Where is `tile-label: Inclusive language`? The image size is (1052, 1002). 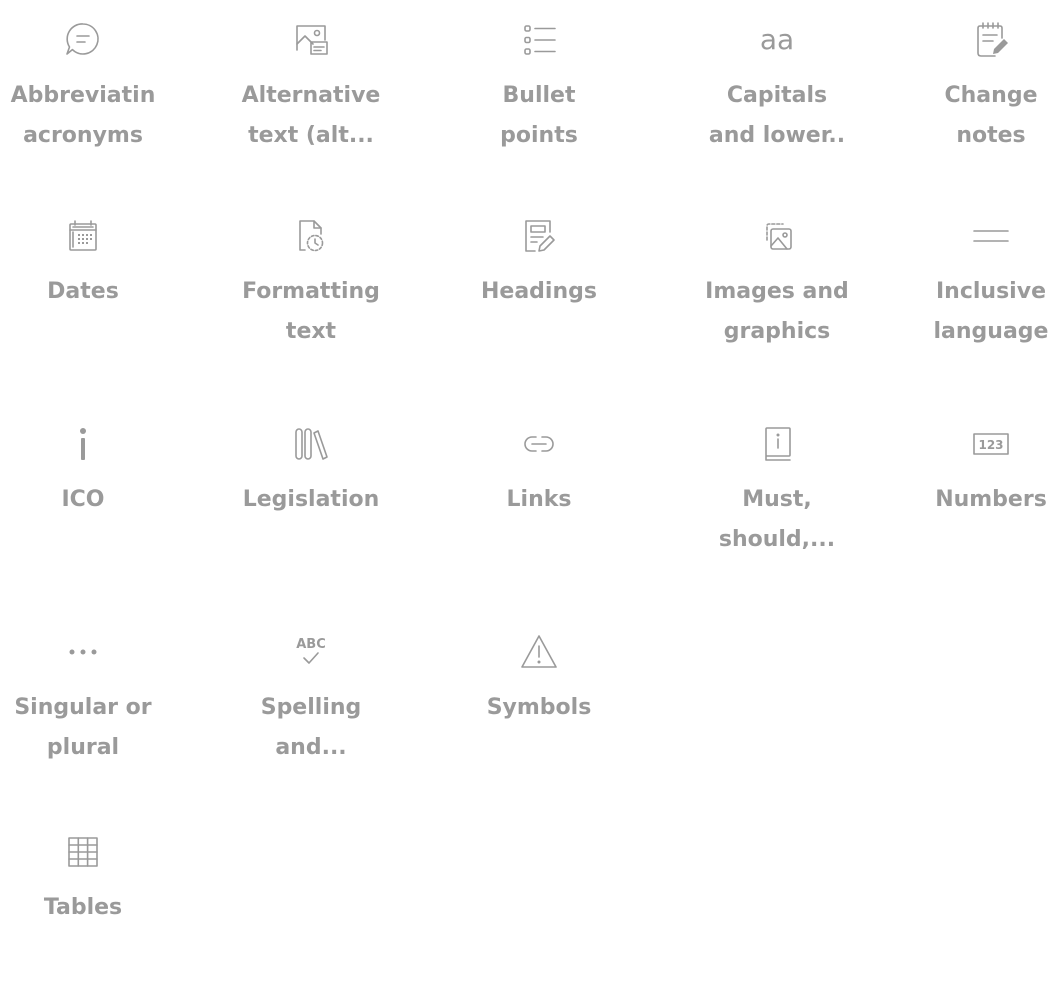
tile-label: Inclusive language is located at coordinates (991, 311).